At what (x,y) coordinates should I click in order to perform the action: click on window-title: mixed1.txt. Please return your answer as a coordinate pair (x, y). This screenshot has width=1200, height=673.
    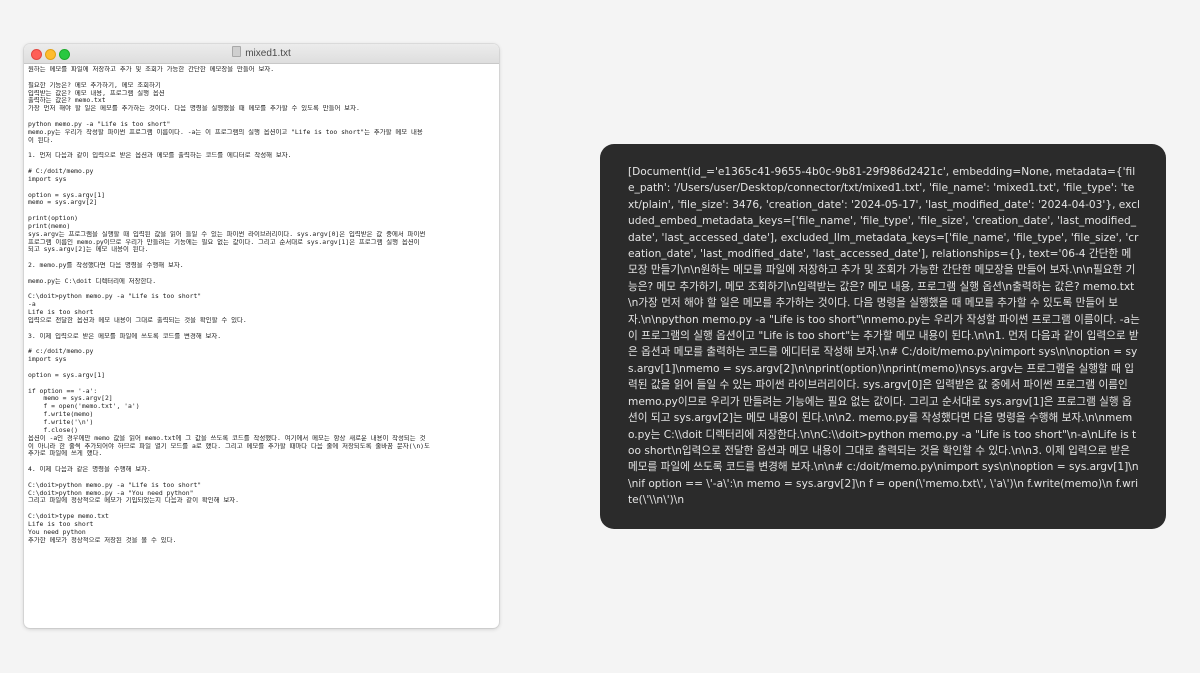
    Looking at the image, I should click on (268, 53).